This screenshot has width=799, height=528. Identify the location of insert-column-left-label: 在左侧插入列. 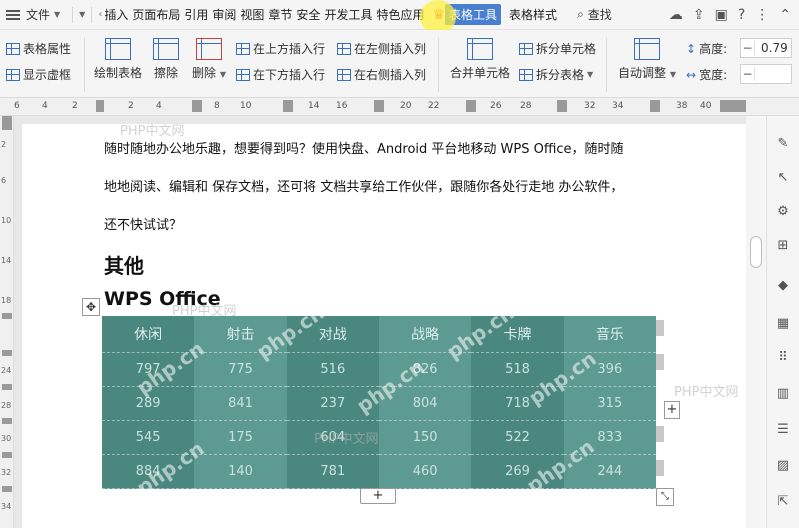
(390, 49).